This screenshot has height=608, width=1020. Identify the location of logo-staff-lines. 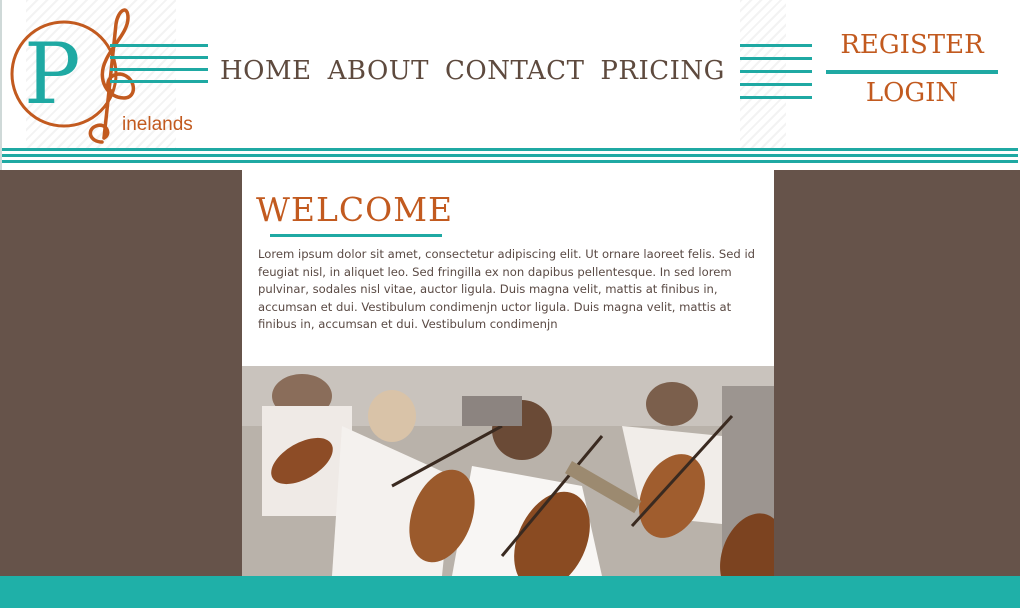
(159, 68).